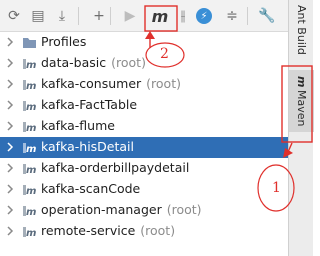 The image size is (320, 256). What do you see at coordinates (144, 16) in the screenshot?
I see `maven-toolbar: ⟳ ▤ ⤓ + ▶ m ⫲ ⚡ ≑ 🔧` at bounding box center [144, 16].